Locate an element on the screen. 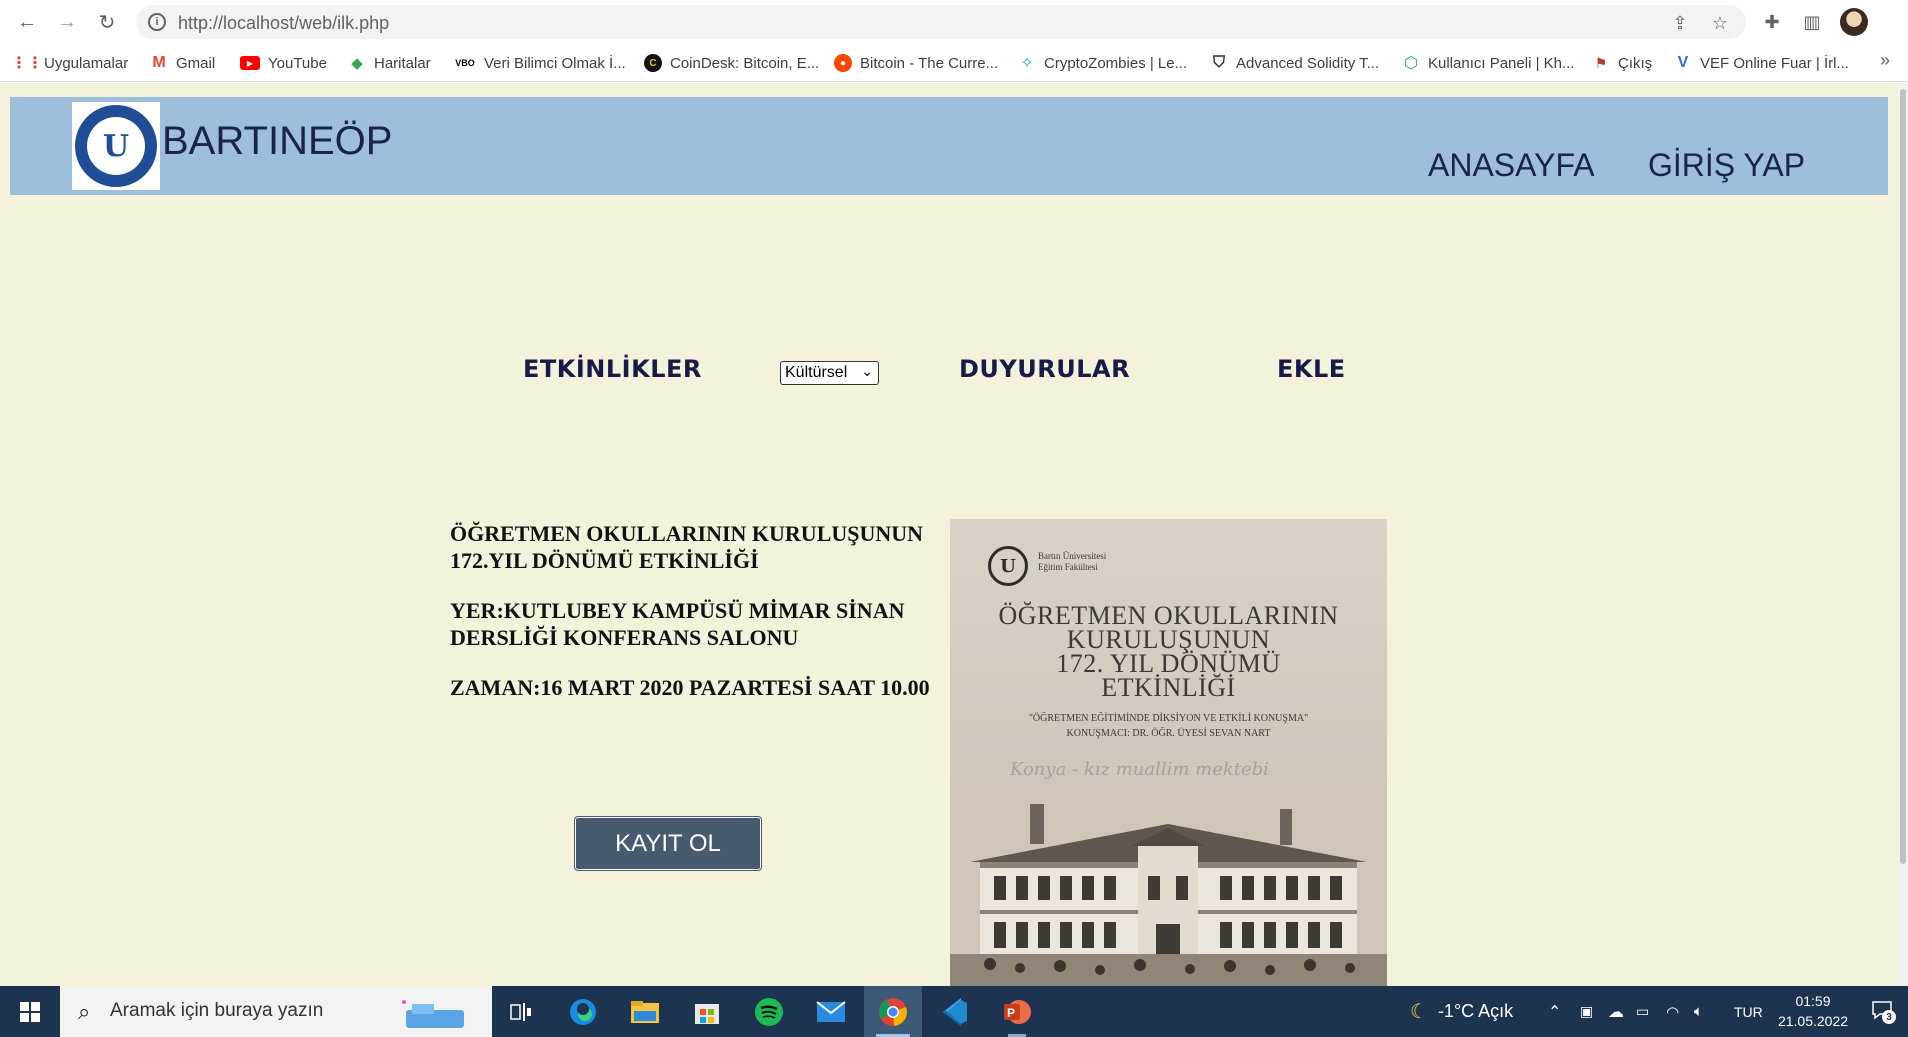 The image size is (1908, 1037). page-scrollbar is located at coordinates (1903, 534).